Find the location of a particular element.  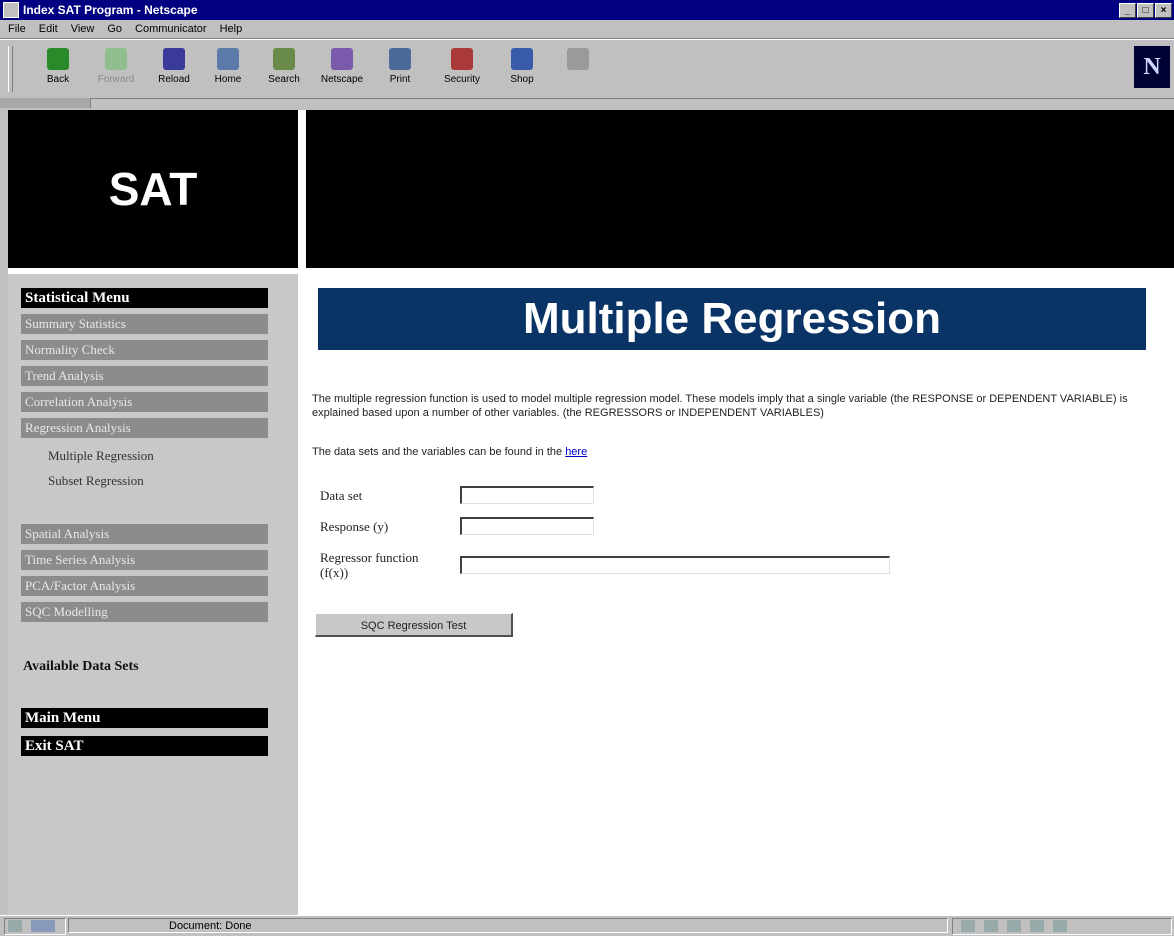

minimize-button: _ is located at coordinates (1127, 10).